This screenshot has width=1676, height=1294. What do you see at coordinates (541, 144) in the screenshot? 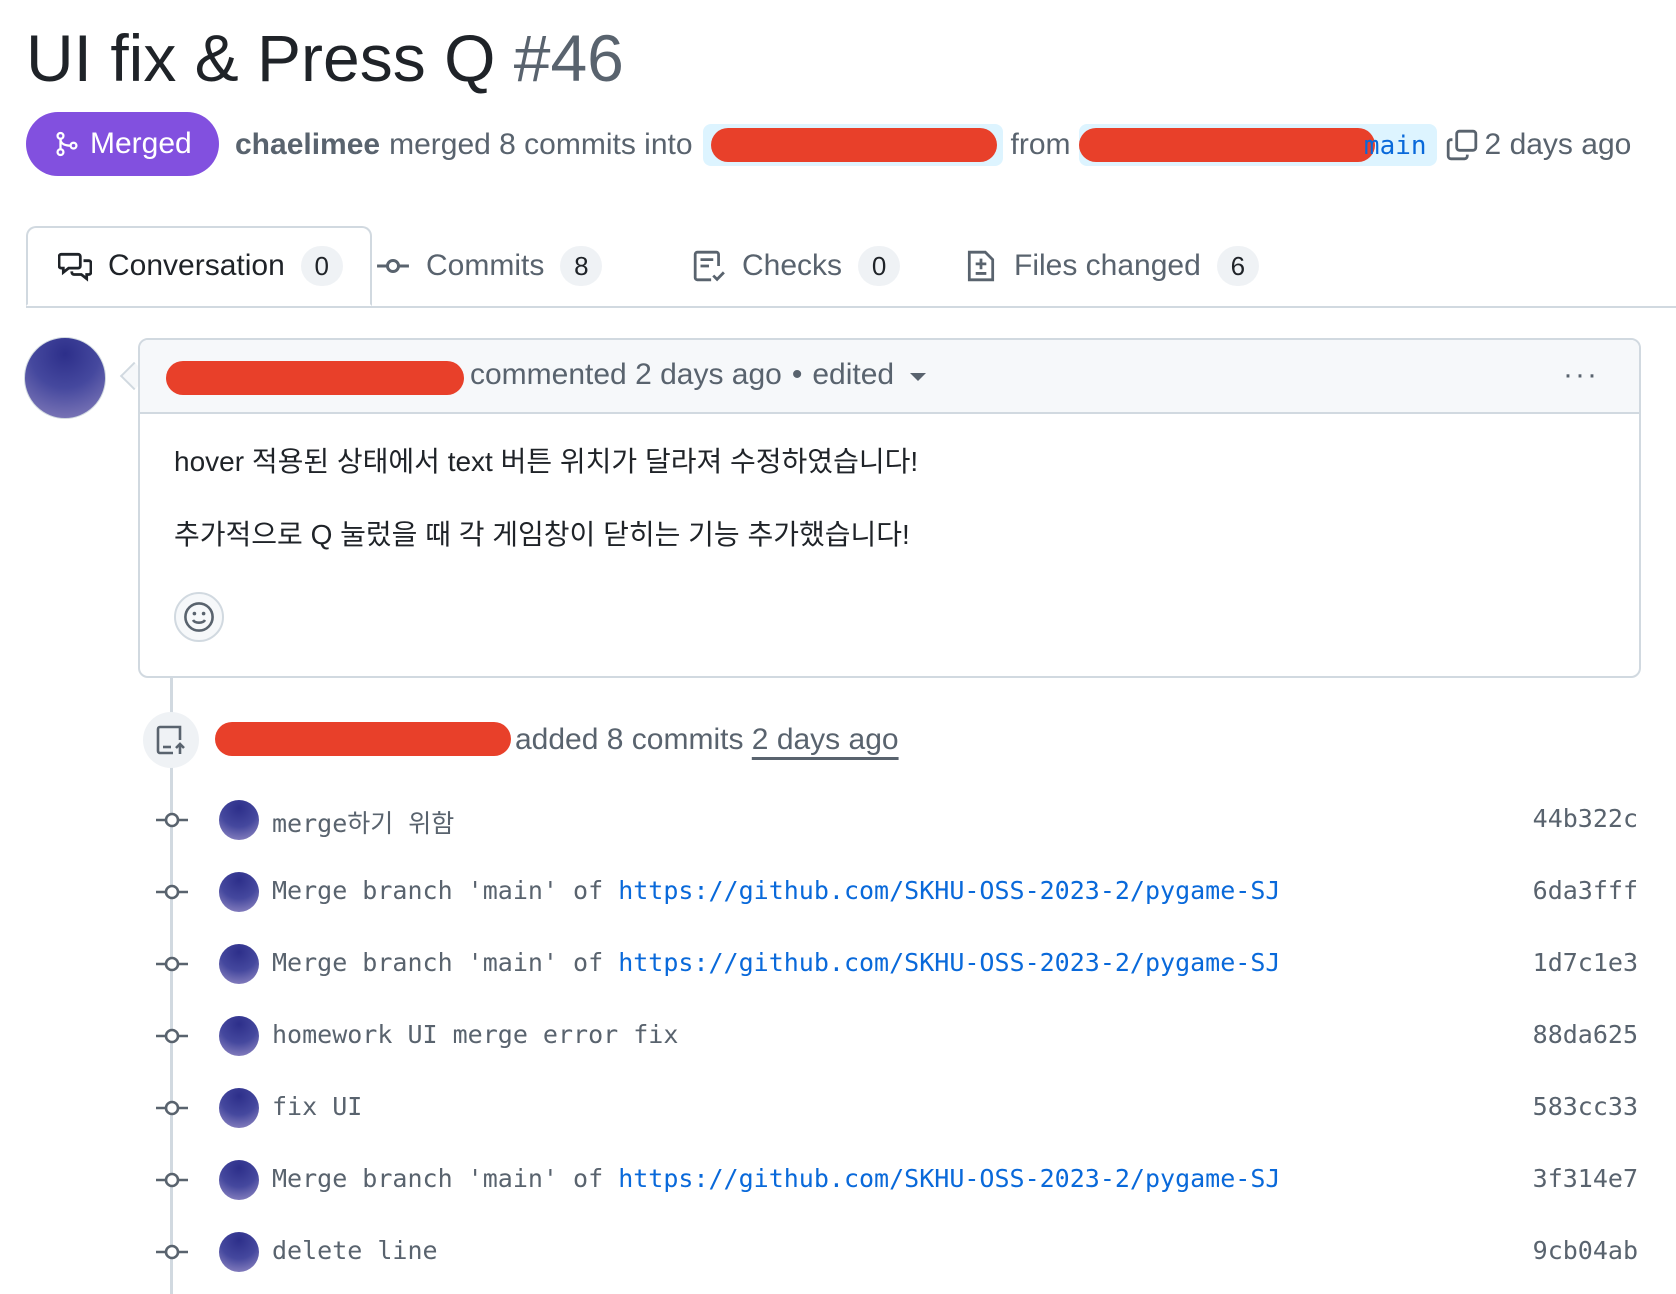
I see `merge-text: merged 8 commits into` at bounding box center [541, 144].